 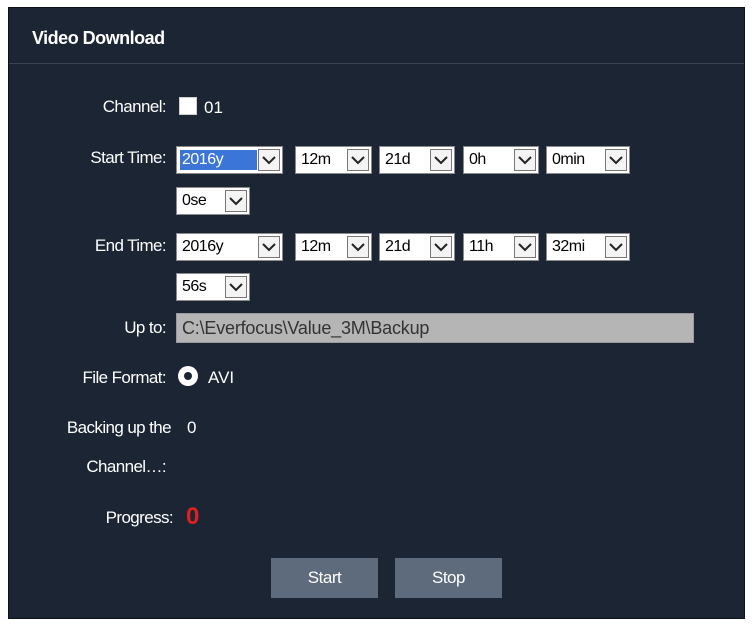 What do you see at coordinates (145, 327) in the screenshot?
I see `up-to-label: Up to:` at bounding box center [145, 327].